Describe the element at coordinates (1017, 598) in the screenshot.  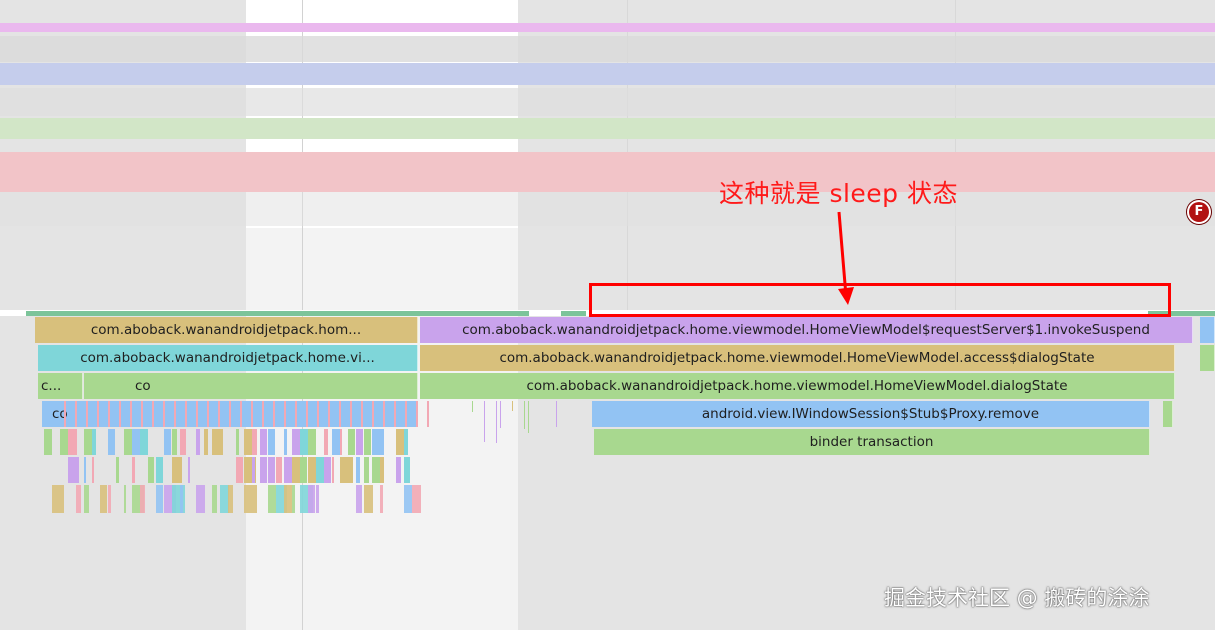
I see `watermark: 掘金技术社区 @ 搬砖的涂涂` at that location.